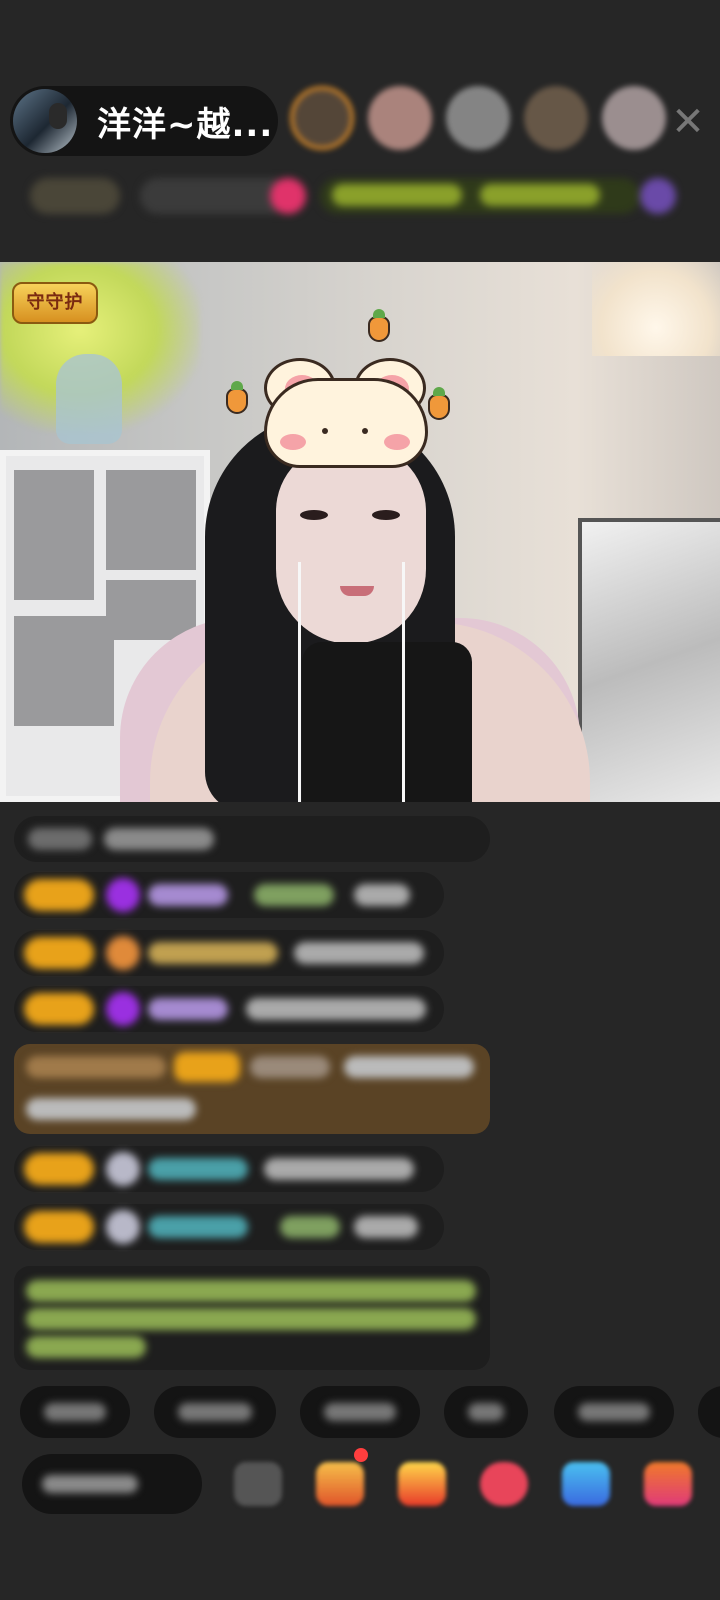  I want to click on wall-painting, so click(649, 660).